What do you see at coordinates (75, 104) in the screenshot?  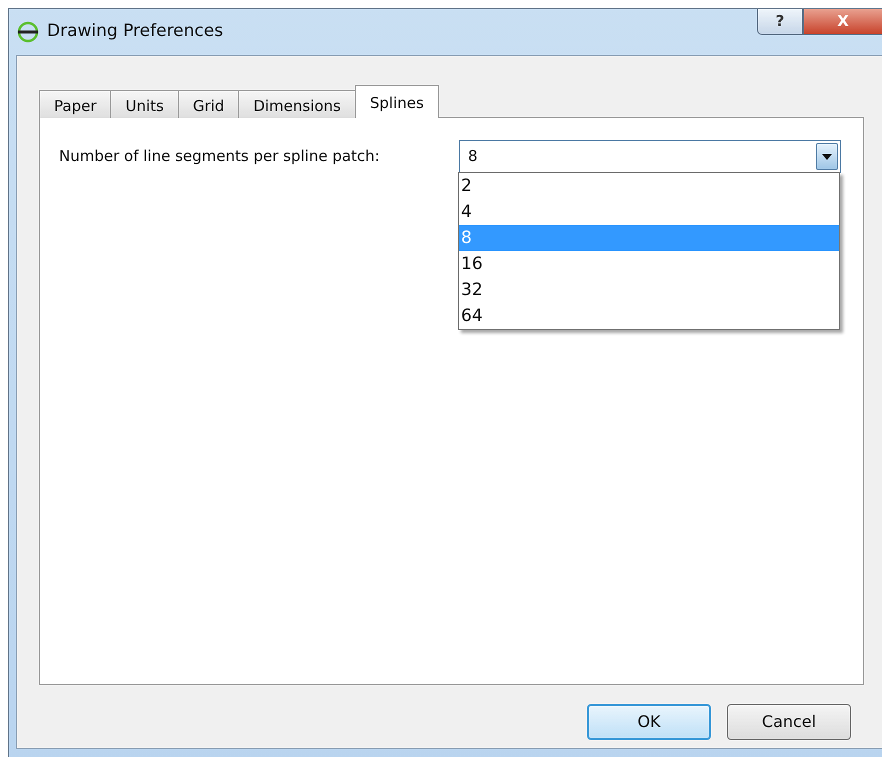 I see `tab: Paper` at bounding box center [75, 104].